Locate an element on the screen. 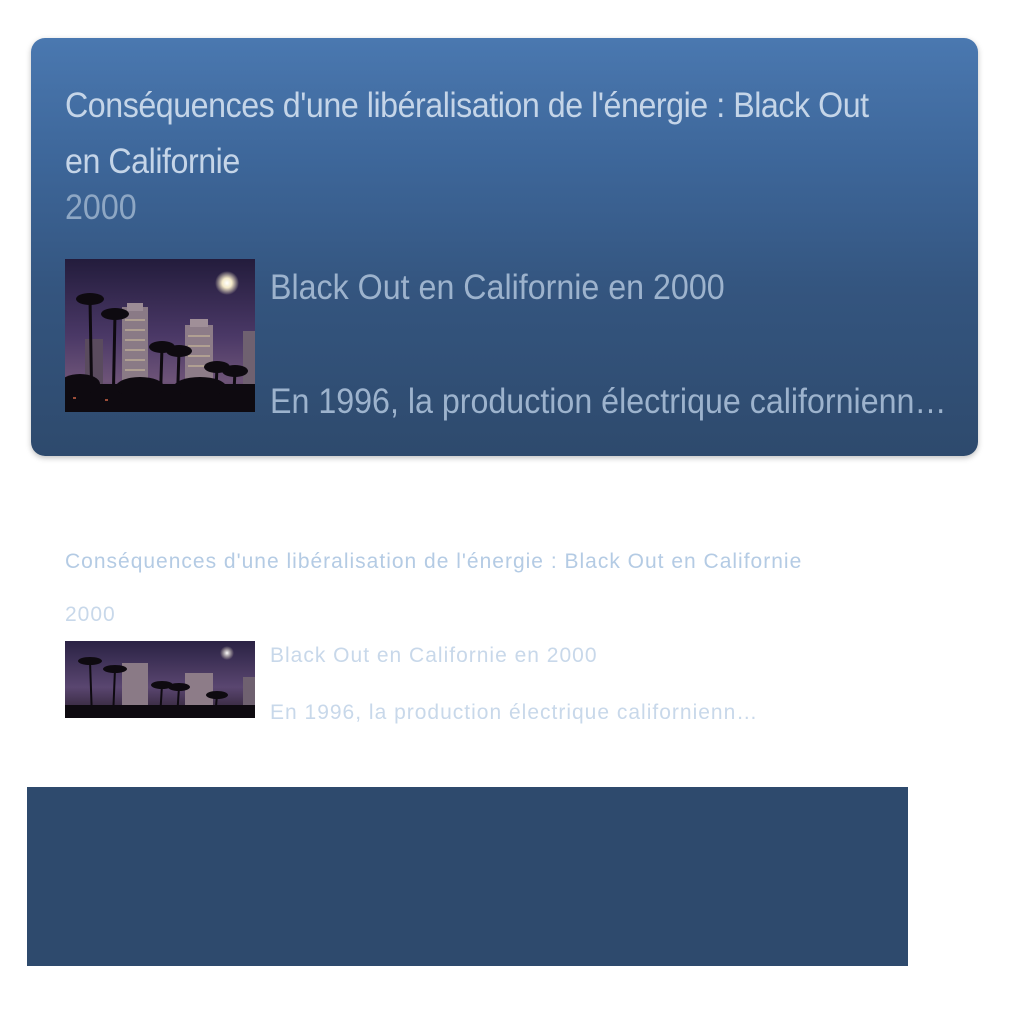  article-thumbnail is located at coordinates (160, 335).